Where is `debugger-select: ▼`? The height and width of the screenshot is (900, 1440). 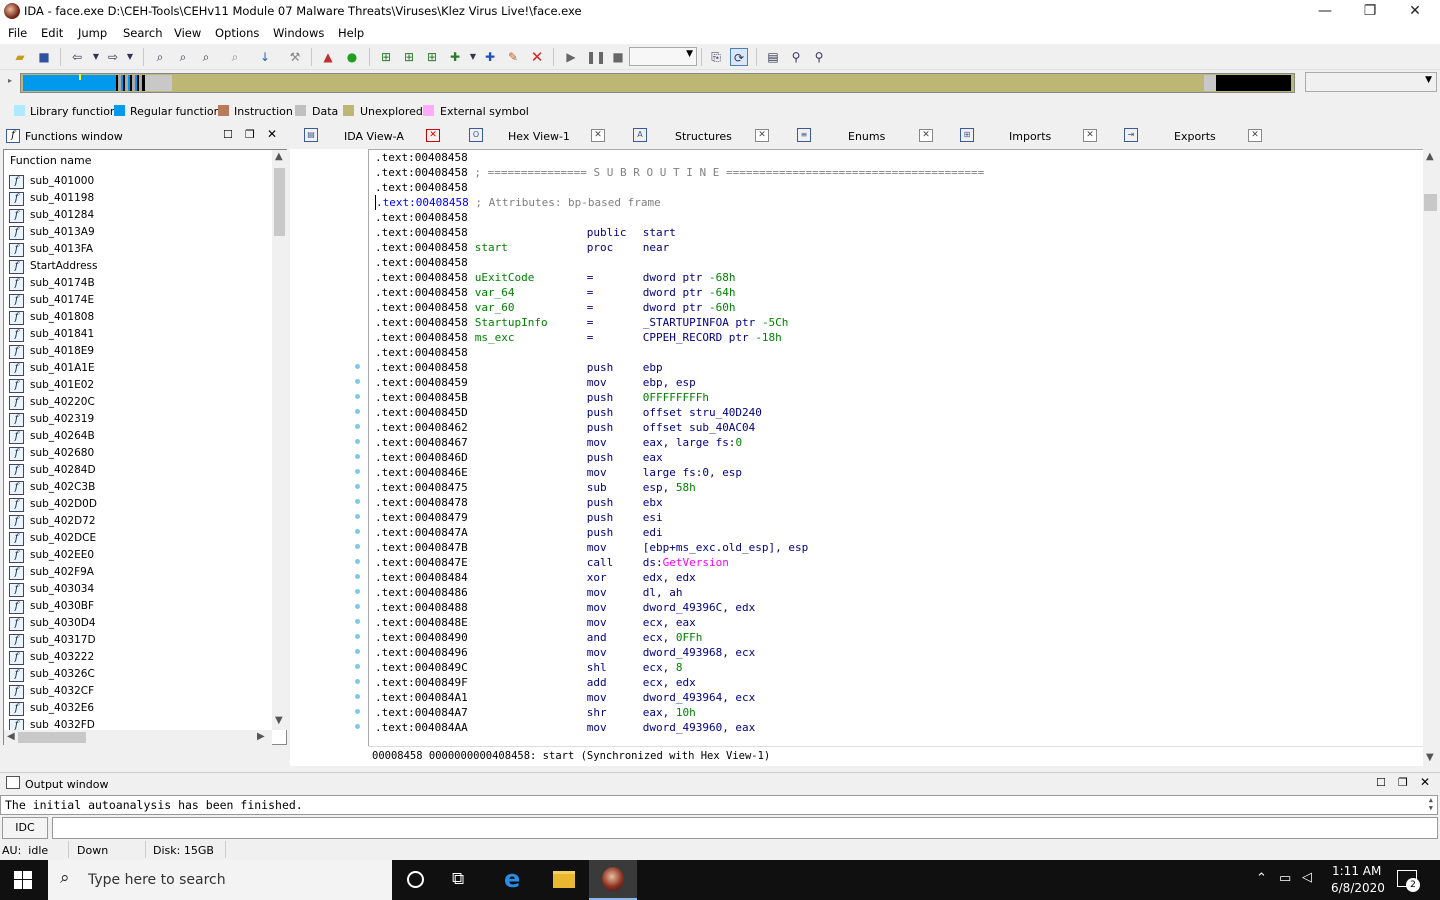 debugger-select: ▼ is located at coordinates (663, 56).